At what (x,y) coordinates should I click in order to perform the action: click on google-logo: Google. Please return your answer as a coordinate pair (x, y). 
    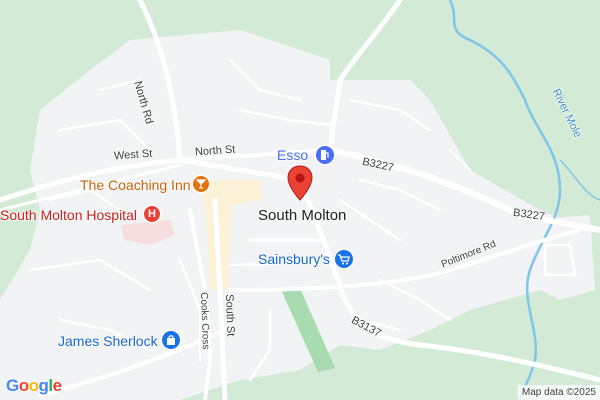
    Looking at the image, I should click on (34, 385).